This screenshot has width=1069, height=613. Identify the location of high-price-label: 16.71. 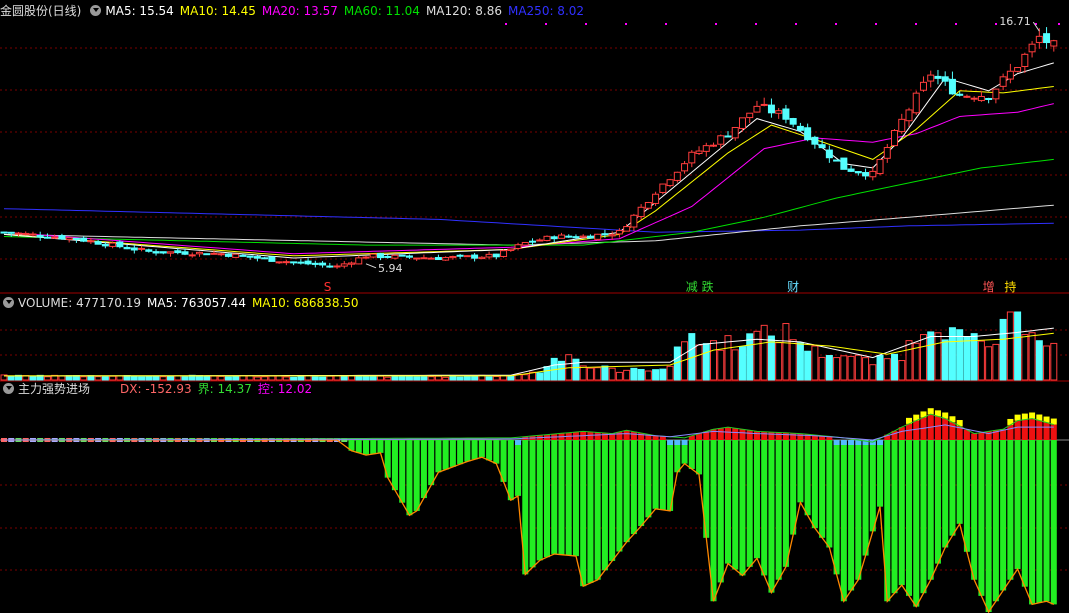
(1015, 21).